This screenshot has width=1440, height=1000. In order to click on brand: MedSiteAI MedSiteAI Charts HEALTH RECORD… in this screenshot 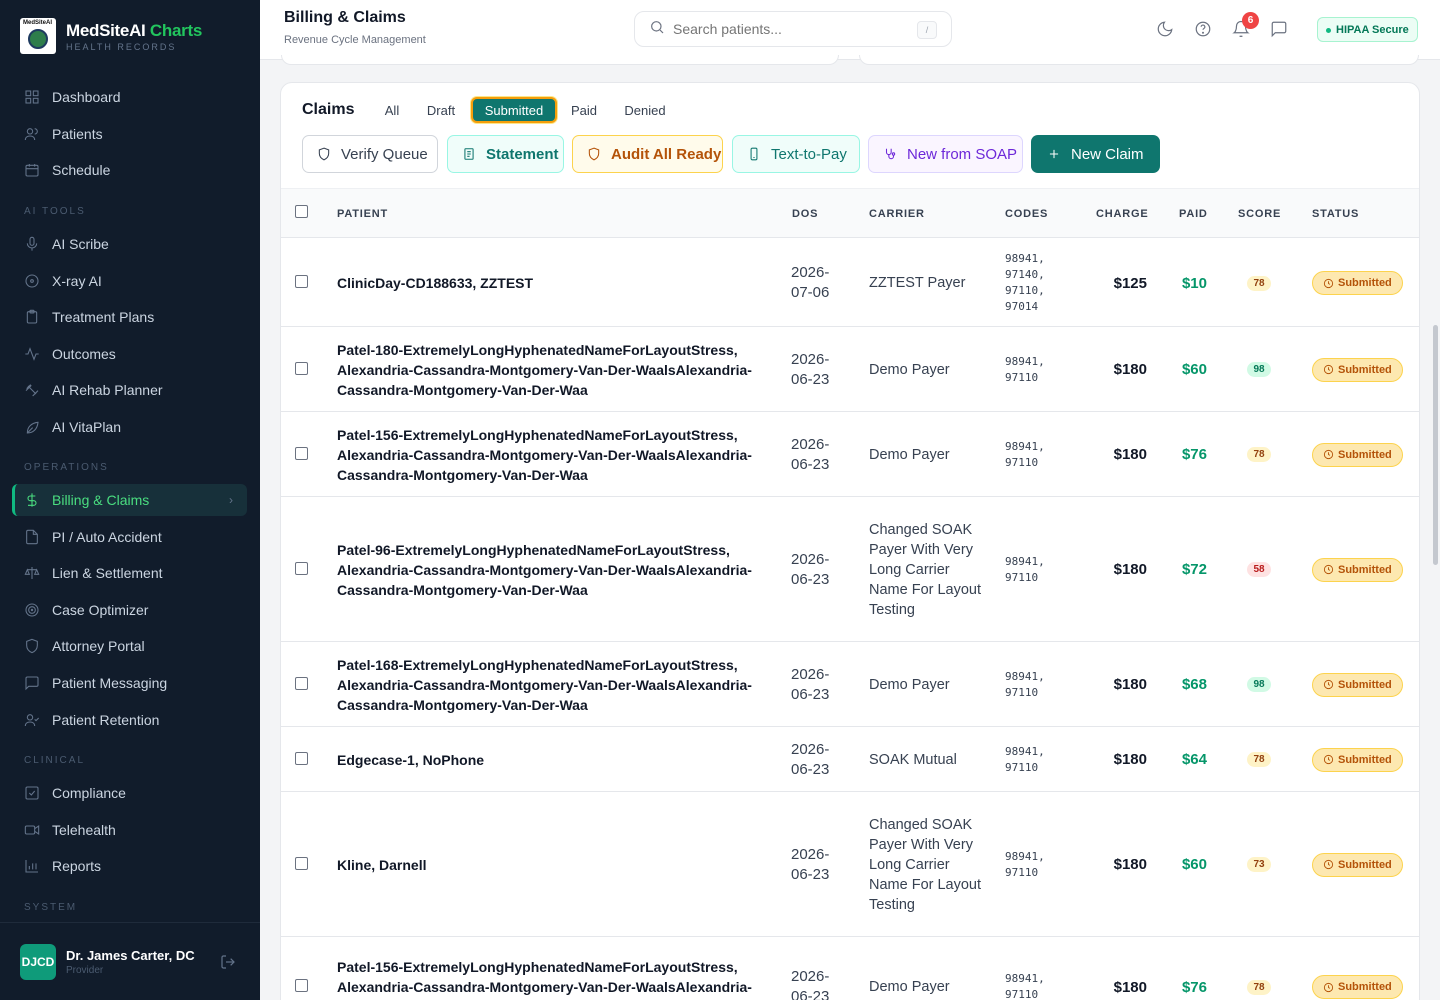, I will do `click(111, 36)`.